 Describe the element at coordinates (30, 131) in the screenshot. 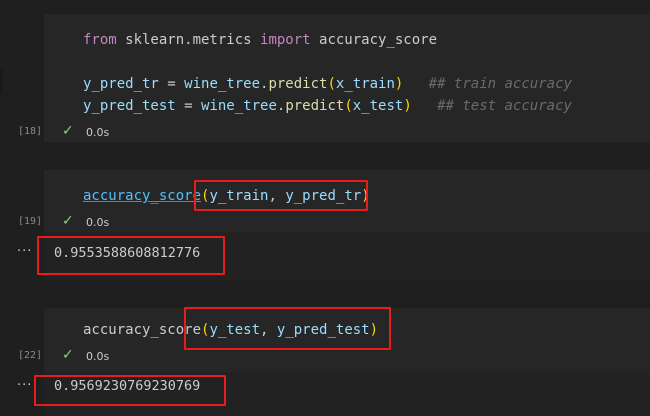

I see `execution-count: [18]` at that location.